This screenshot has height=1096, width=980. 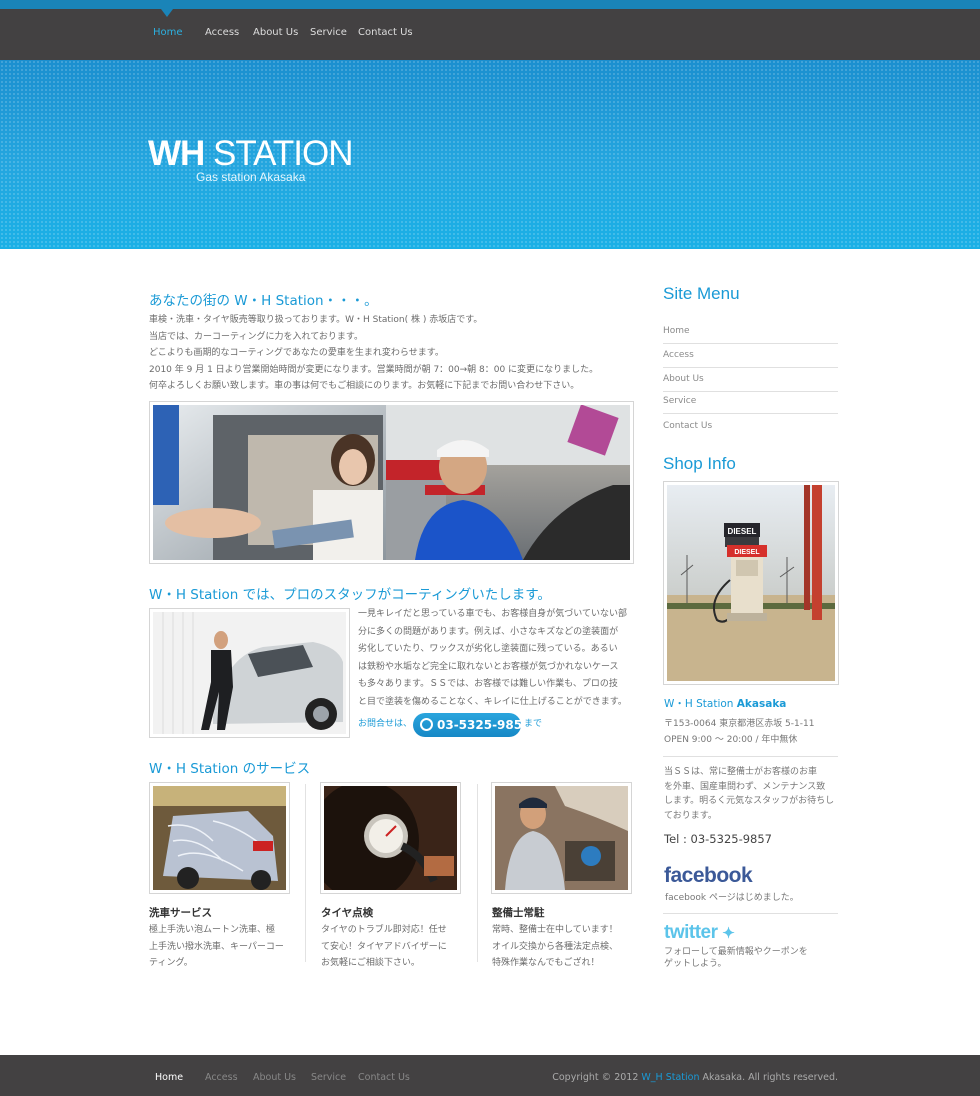 What do you see at coordinates (167, 13) in the screenshot?
I see `active-indicator-arrow` at bounding box center [167, 13].